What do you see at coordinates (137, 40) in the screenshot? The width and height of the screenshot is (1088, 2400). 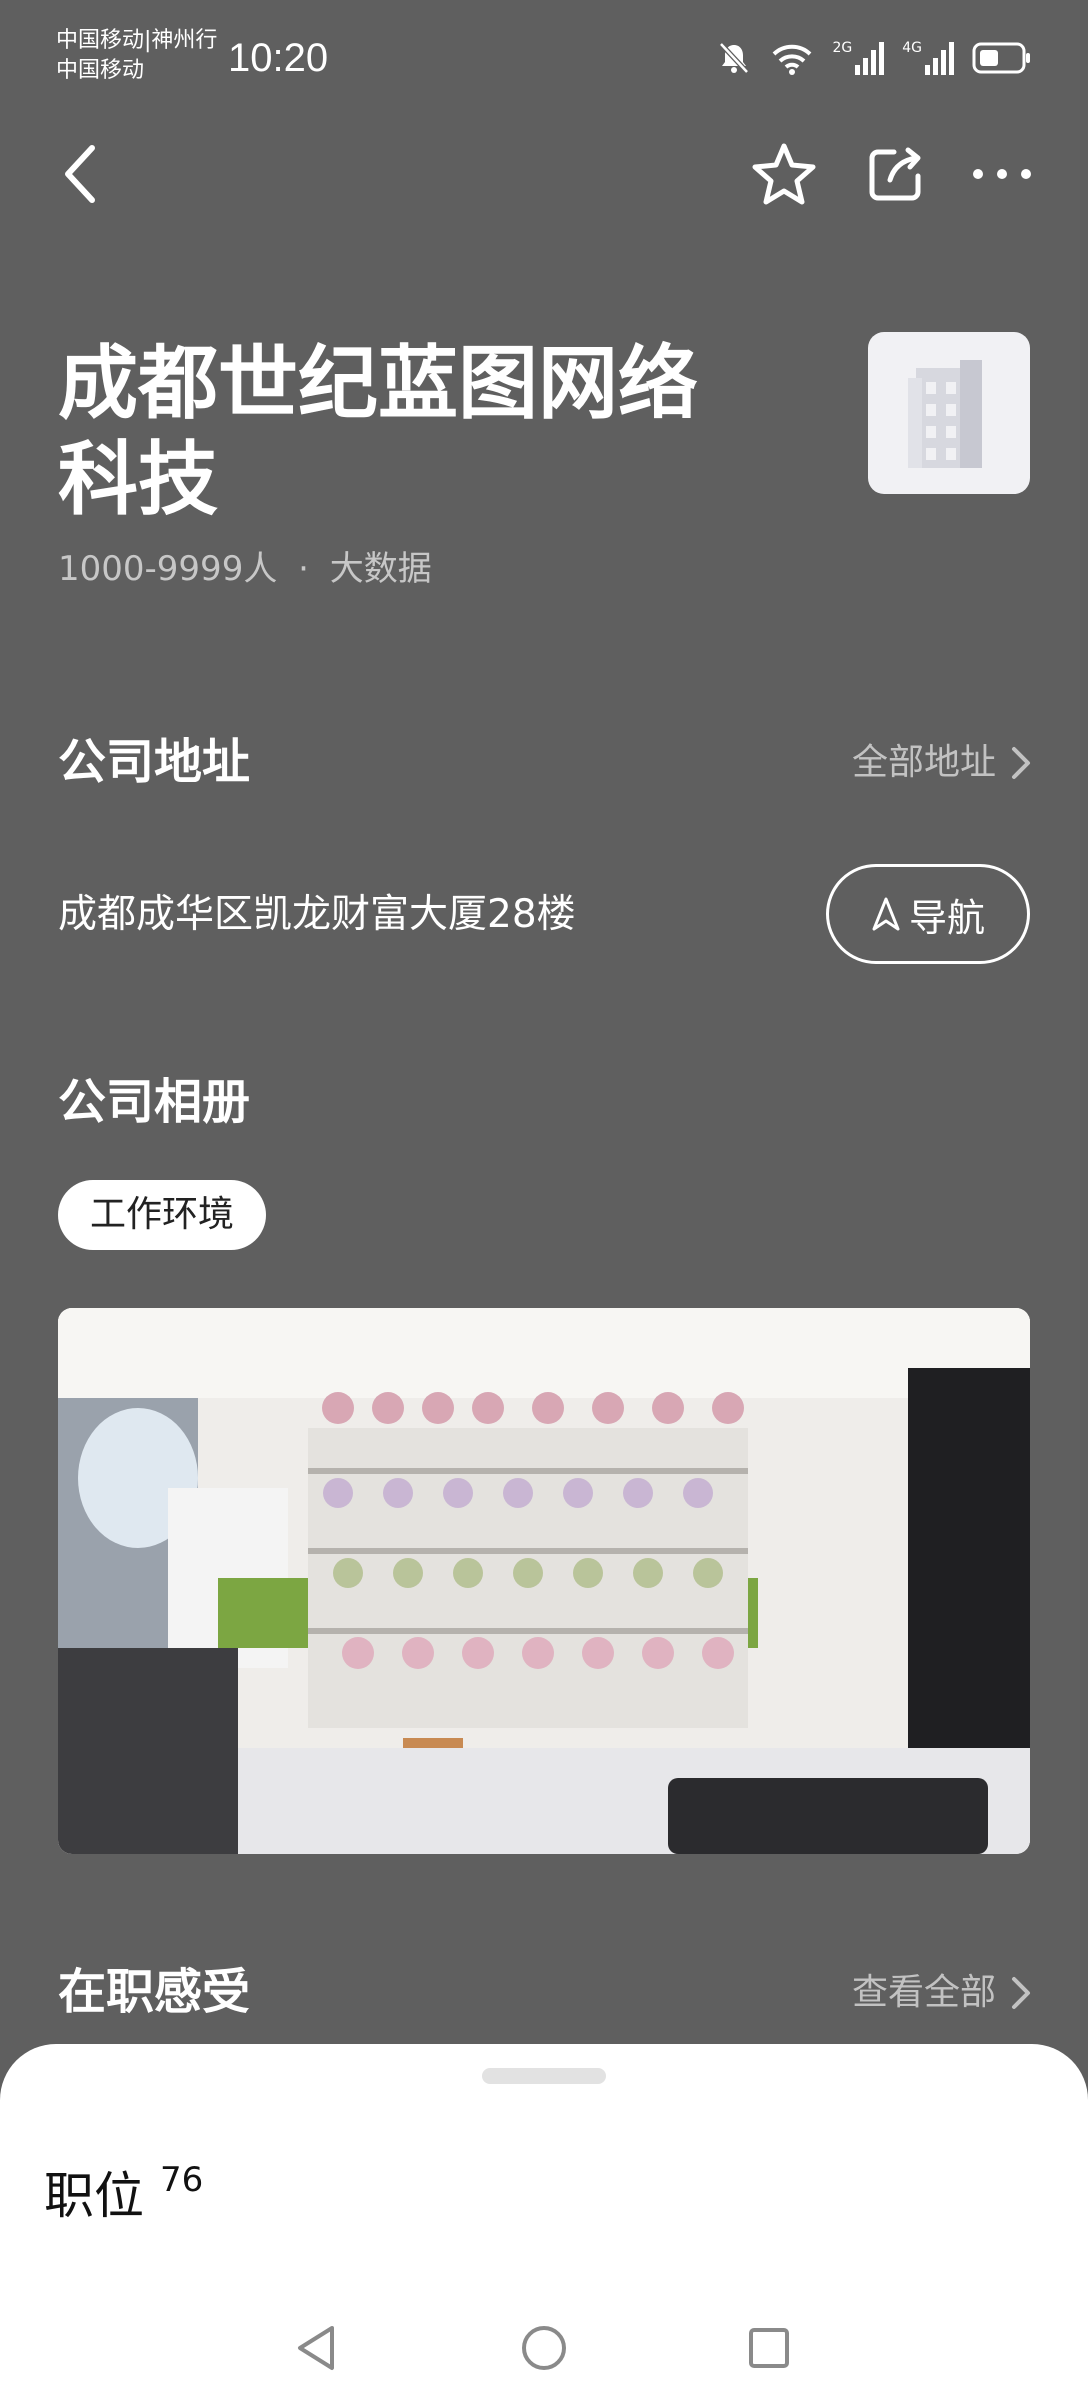 I see `carrier-line-1: 中国移动|神州行` at bounding box center [137, 40].